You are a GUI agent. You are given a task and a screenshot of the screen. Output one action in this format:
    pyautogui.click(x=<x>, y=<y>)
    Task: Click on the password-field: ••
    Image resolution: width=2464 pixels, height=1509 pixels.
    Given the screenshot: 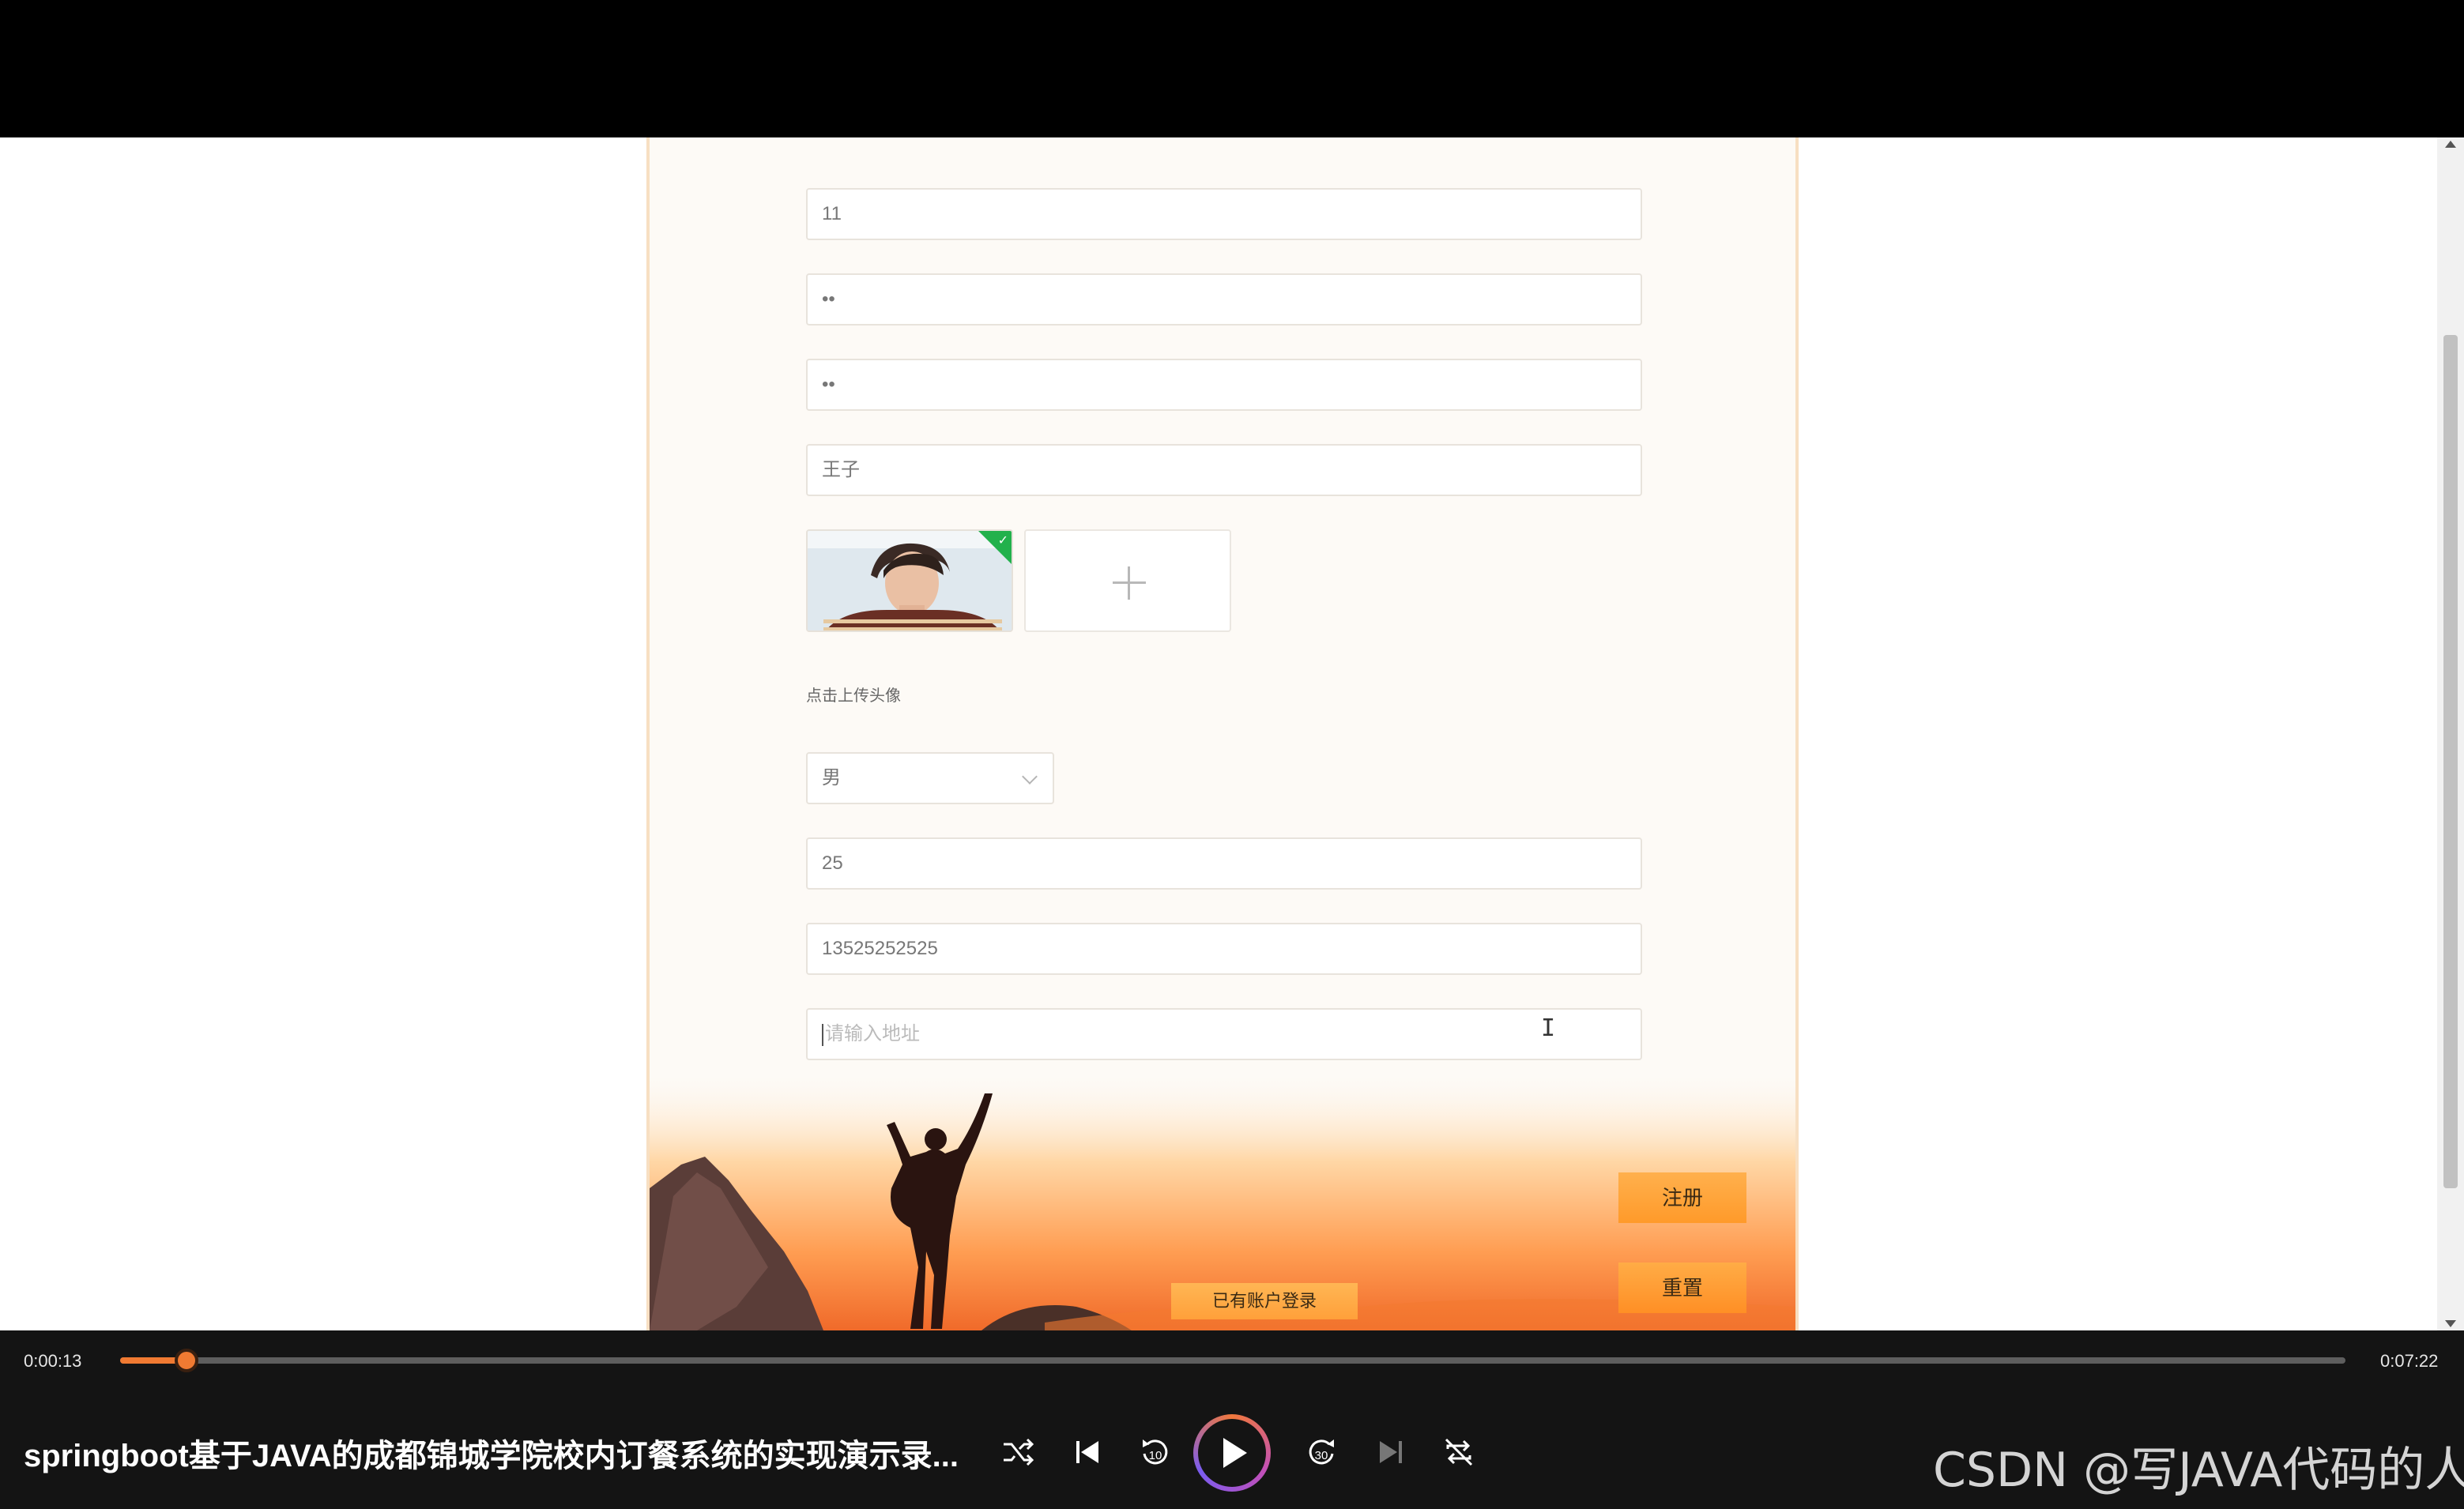 What is the action you would take?
    pyautogui.click(x=1224, y=299)
    